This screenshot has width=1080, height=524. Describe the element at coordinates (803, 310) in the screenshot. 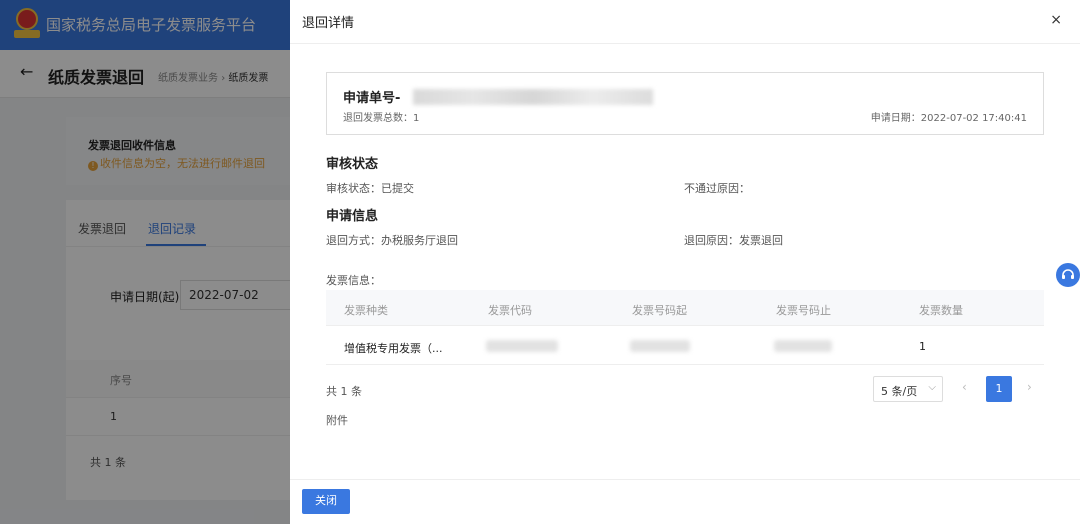

I see `col-number-end: 发票号码止` at that location.